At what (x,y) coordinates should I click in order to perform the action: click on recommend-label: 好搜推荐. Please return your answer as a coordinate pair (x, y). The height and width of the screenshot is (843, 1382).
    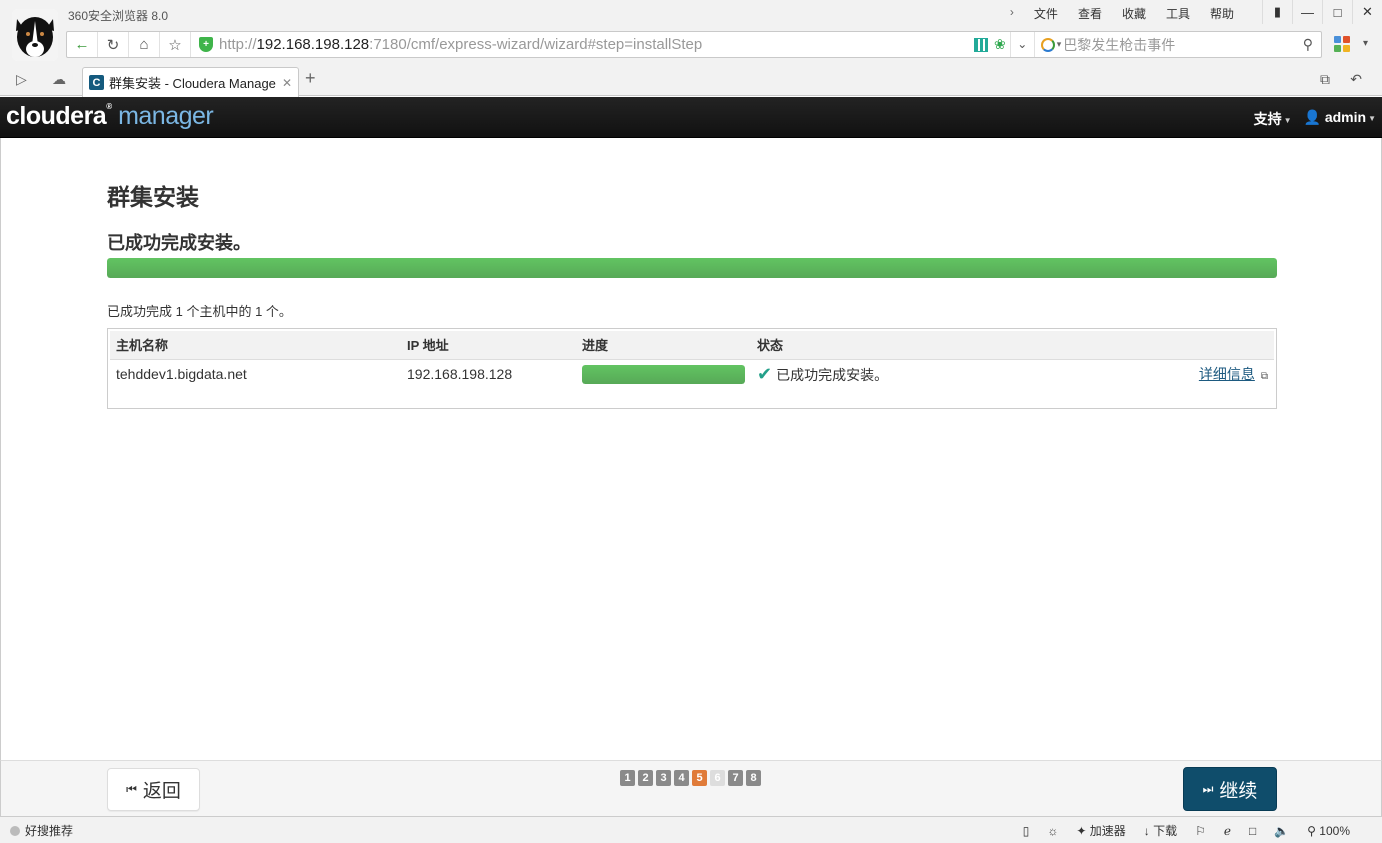
    Looking at the image, I should click on (49, 831).